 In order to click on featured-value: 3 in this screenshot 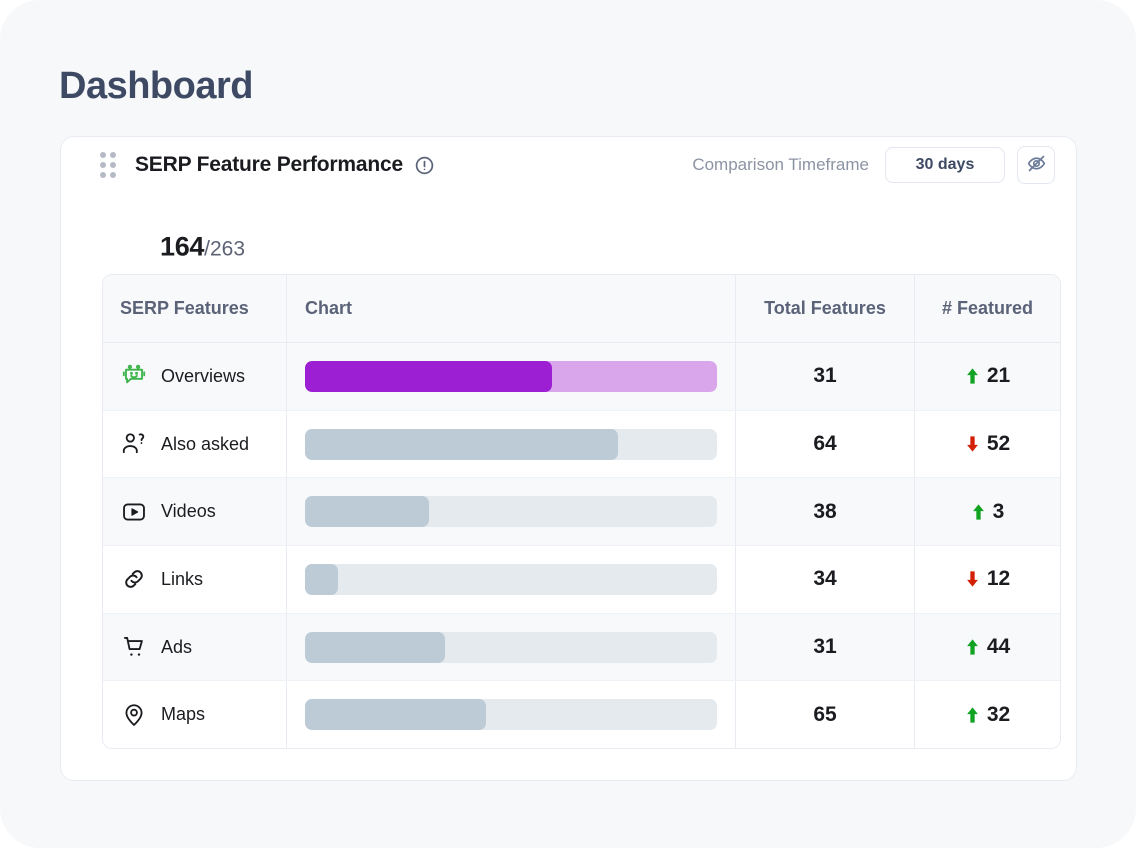, I will do `click(988, 511)`.